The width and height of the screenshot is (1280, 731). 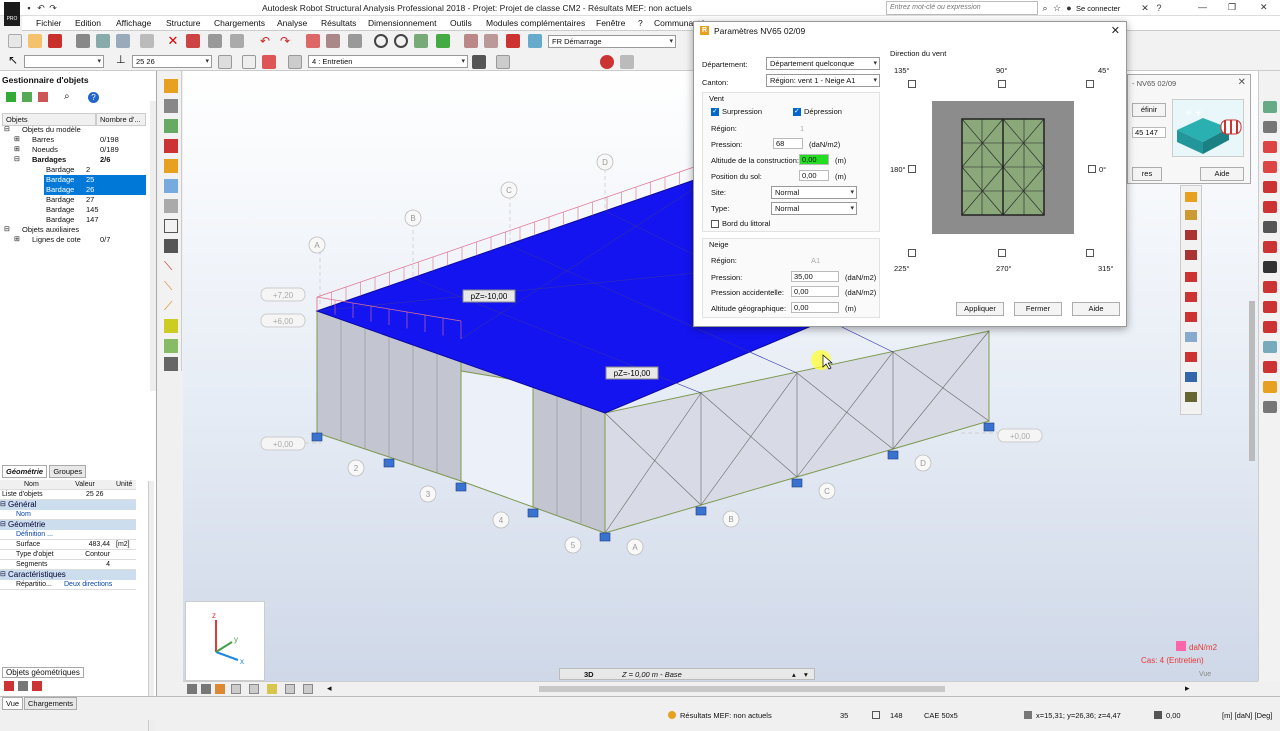 What do you see at coordinates (290, 689) in the screenshot?
I see `view-tool-7-icon` at bounding box center [290, 689].